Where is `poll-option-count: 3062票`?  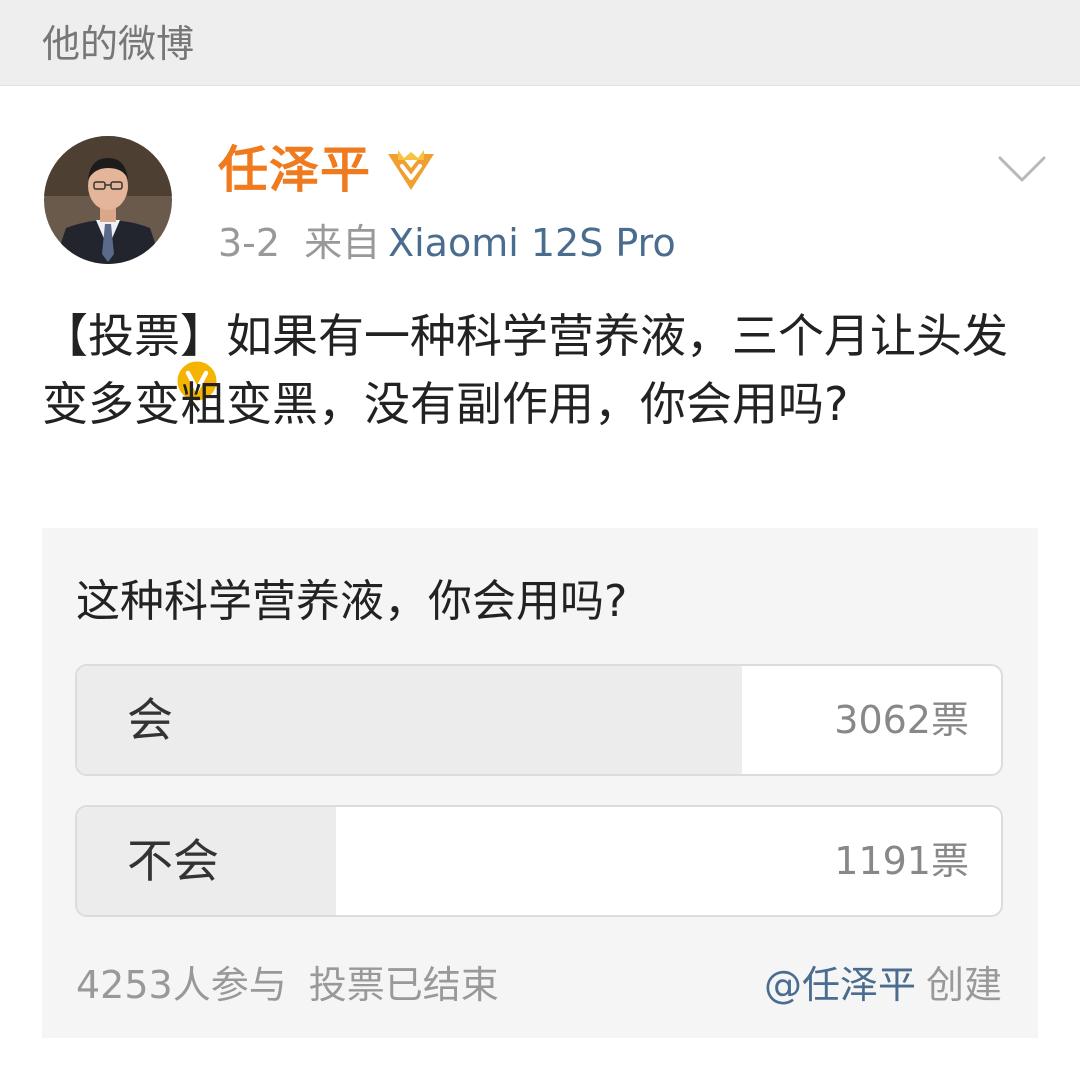
poll-option-count: 3062票 is located at coordinates (901, 720).